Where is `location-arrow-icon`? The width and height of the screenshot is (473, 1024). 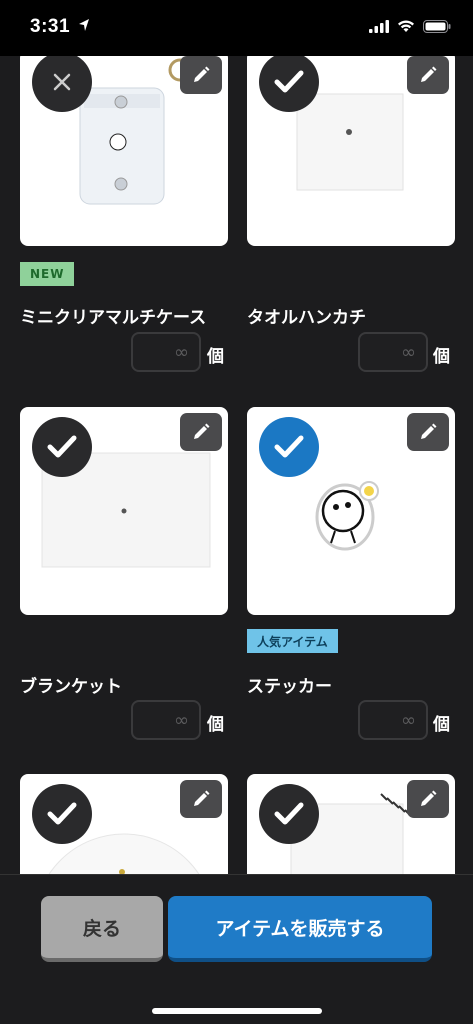
location-arrow-icon is located at coordinates (84, 25).